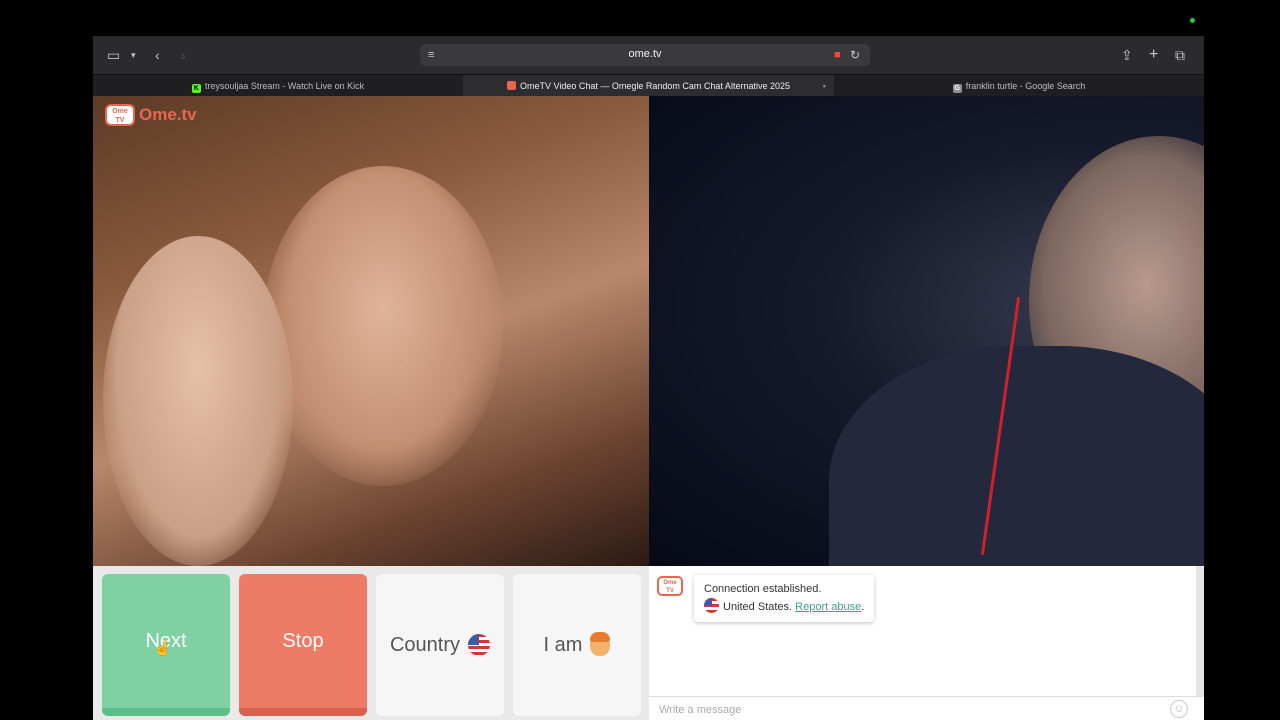 The height and width of the screenshot is (720, 1280). I want to click on tab-label: franklin turtle - Google Search, so click(1025, 86).